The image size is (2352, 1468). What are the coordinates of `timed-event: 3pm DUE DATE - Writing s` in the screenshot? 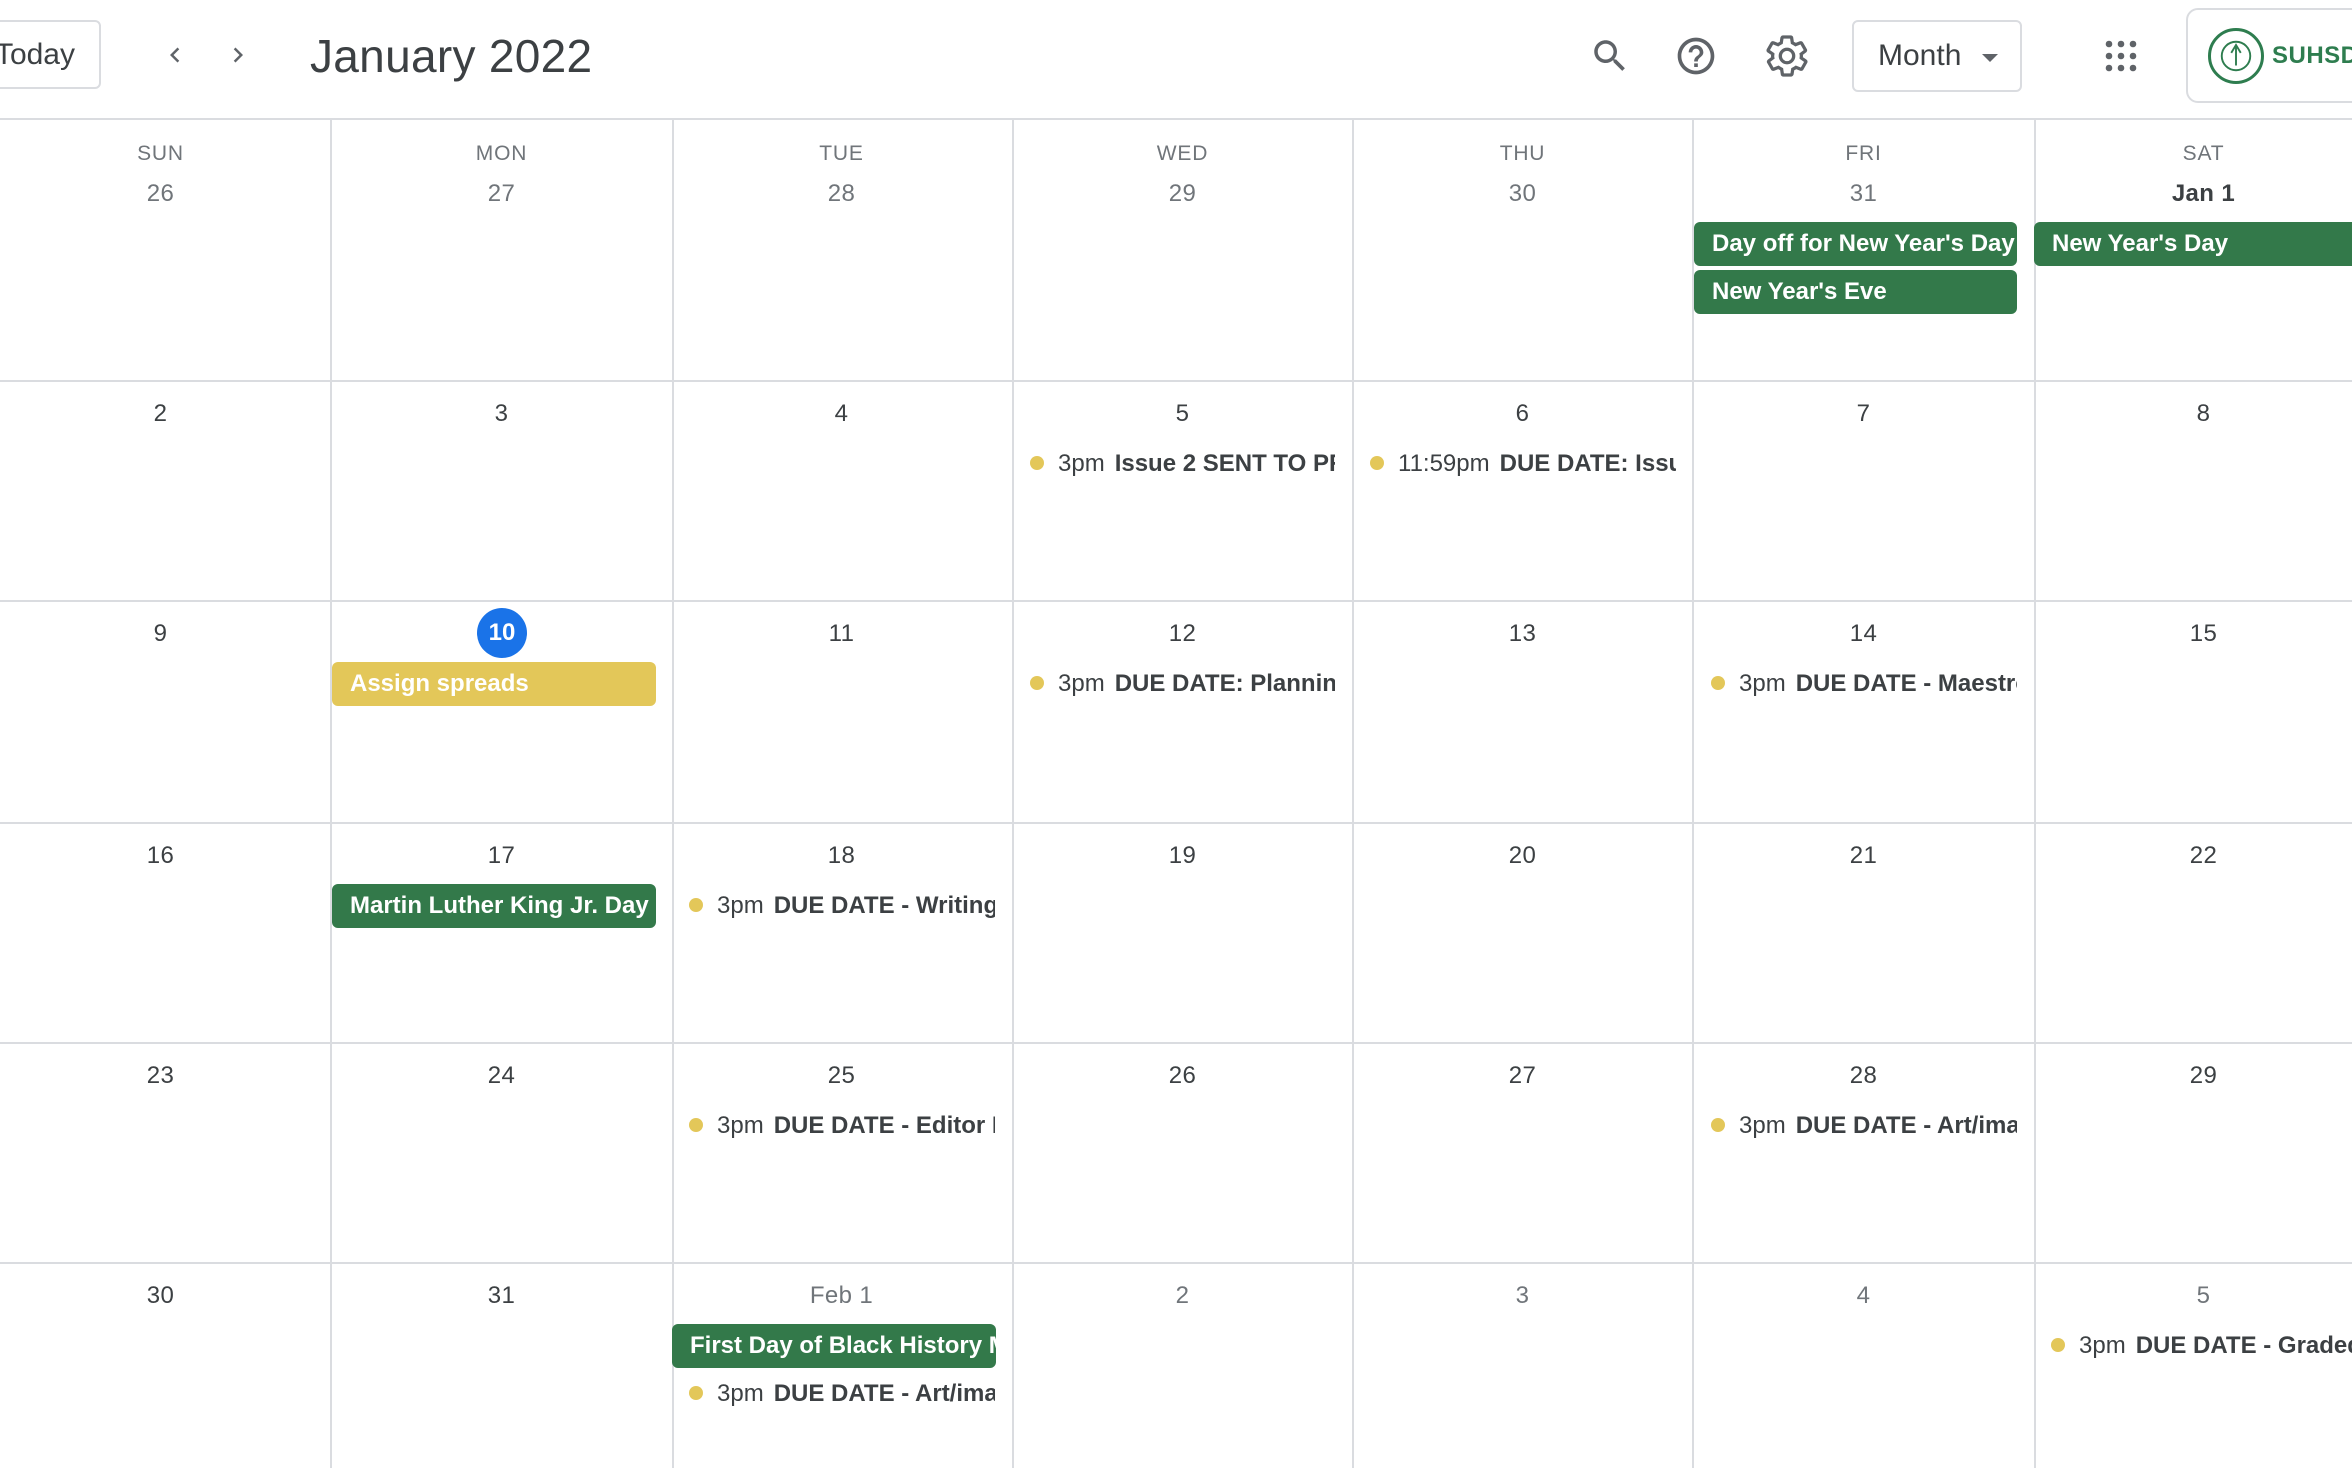 It's located at (842, 906).